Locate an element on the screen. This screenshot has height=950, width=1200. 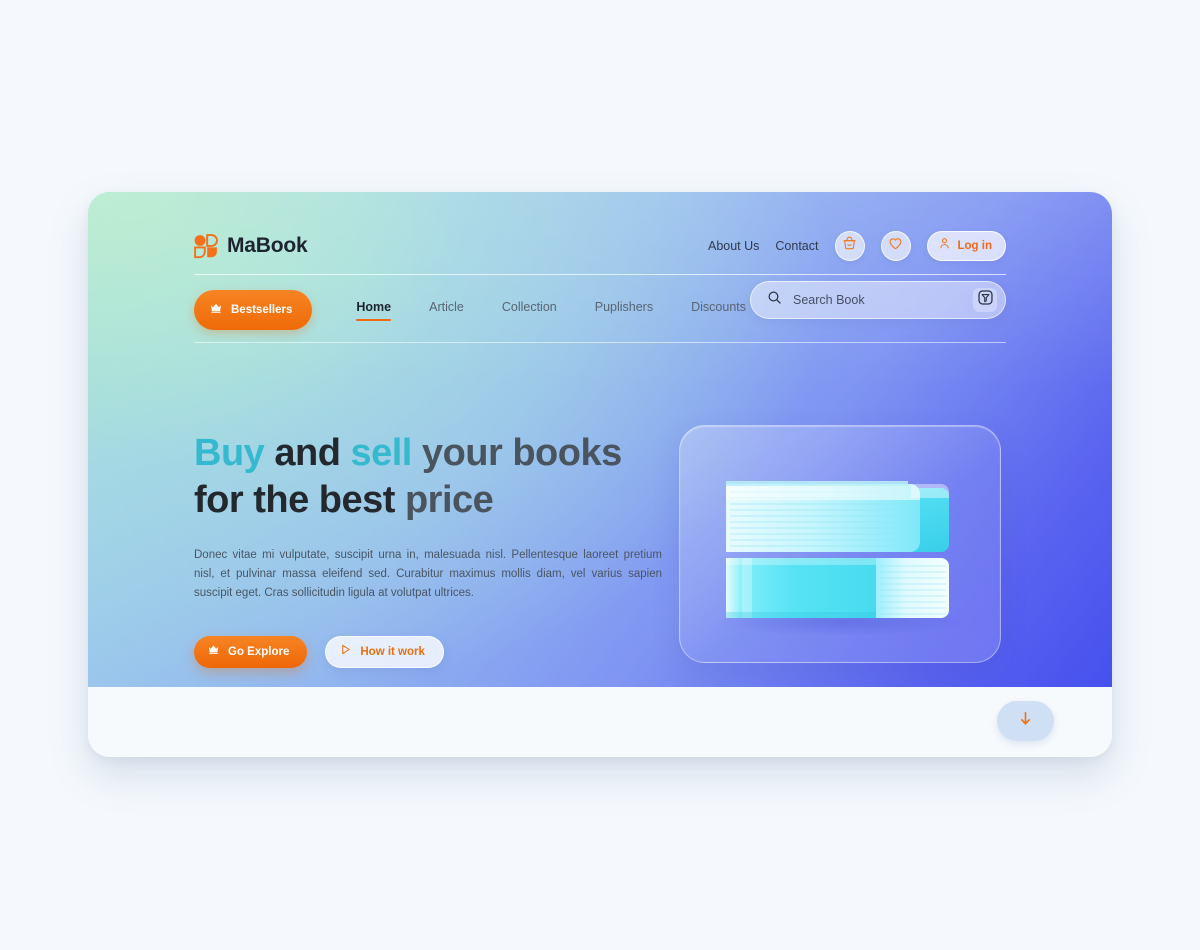
cart-button is located at coordinates (849, 246).